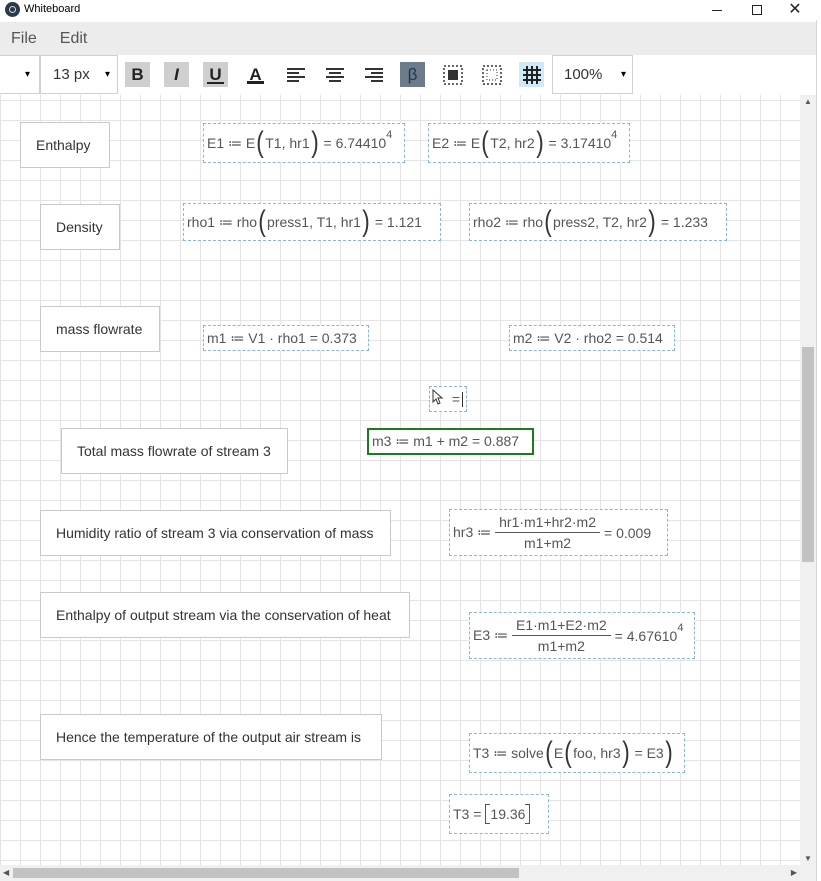 The height and width of the screenshot is (881, 821). I want to click on italic-button: I, so click(176, 74).